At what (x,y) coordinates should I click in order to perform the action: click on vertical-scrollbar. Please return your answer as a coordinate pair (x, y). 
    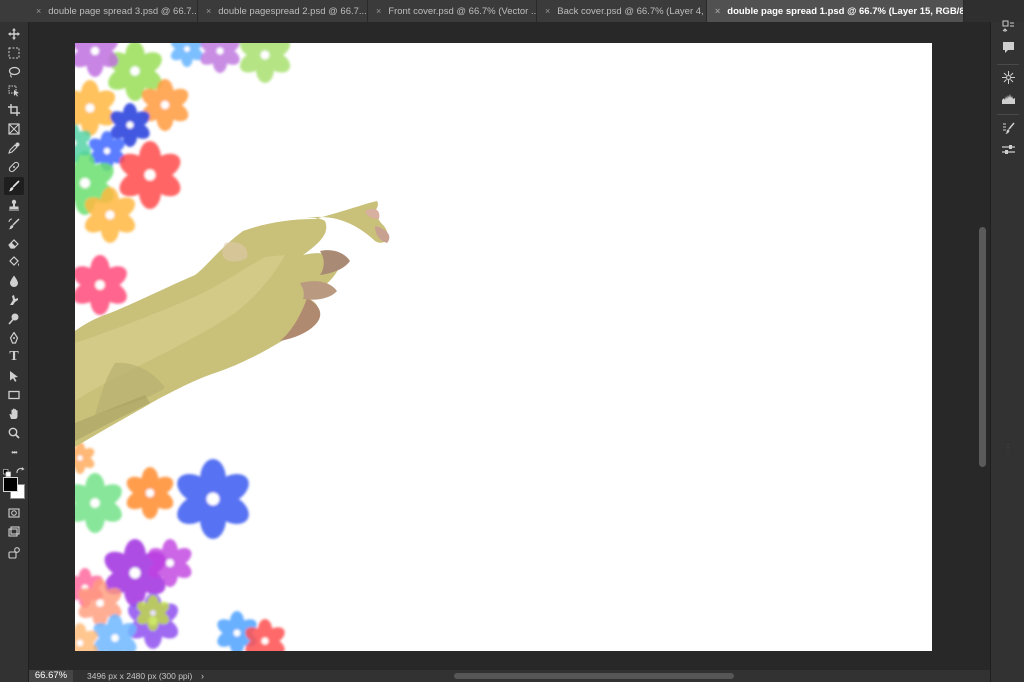
    Looking at the image, I should click on (983, 346).